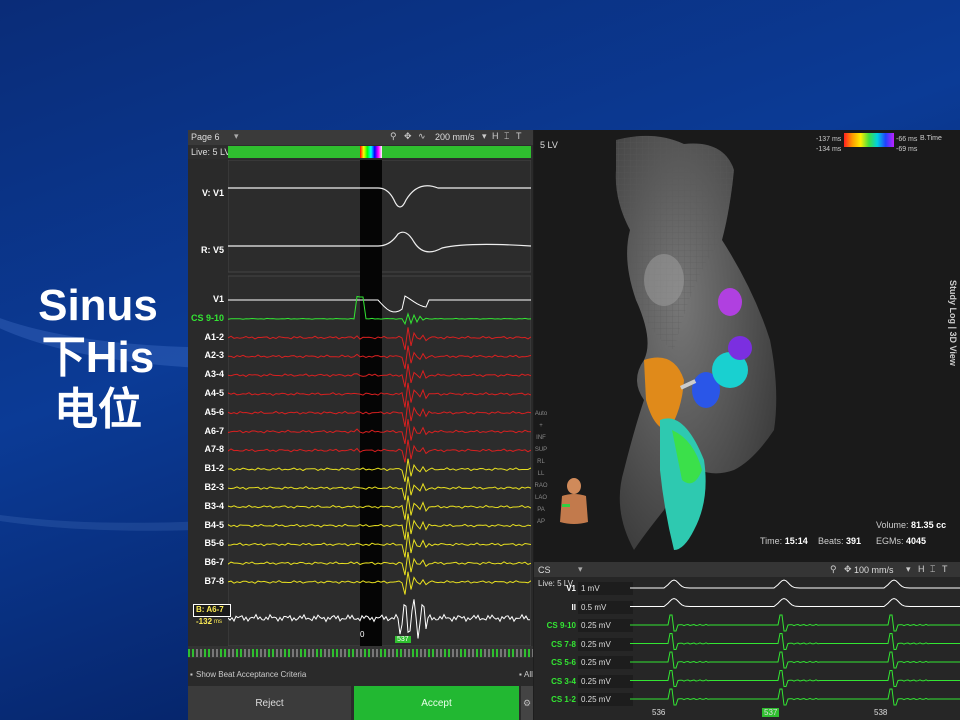  Describe the element at coordinates (436, 703) in the screenshot. I see `accept-button: Accept` at that location.